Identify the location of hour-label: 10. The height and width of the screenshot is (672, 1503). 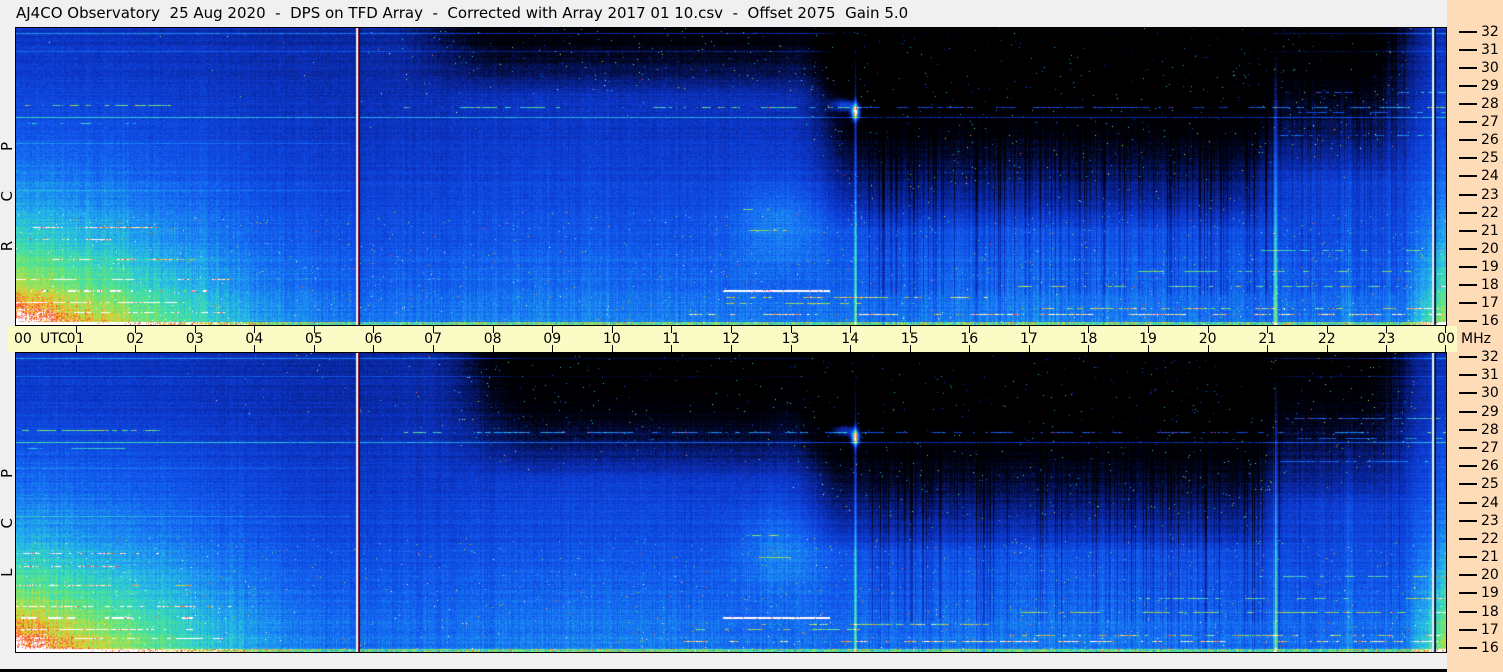
(611, 339).